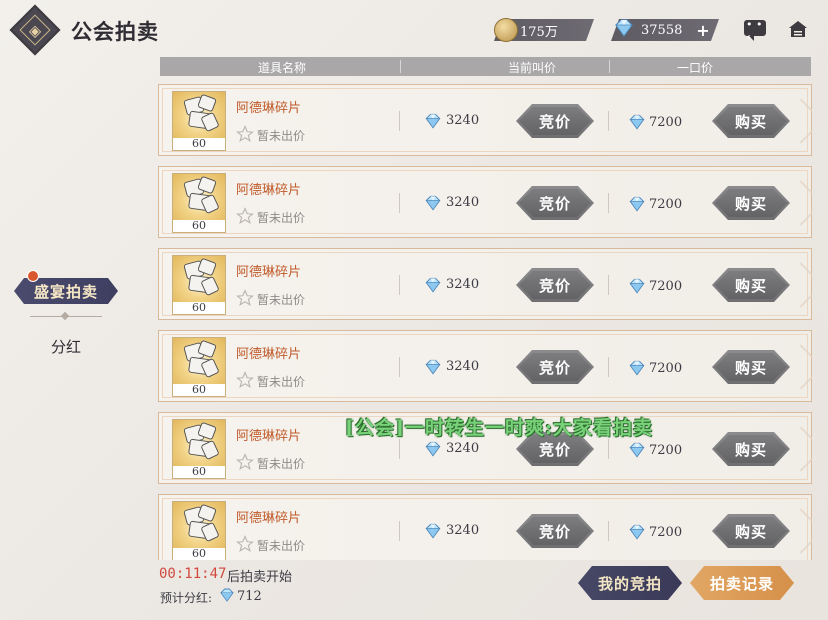 The width and height of the screenshot is (828, 620). Describe the element at coordinates (66, 316) in the screenshot. I see `sidebar-divider` at that location.